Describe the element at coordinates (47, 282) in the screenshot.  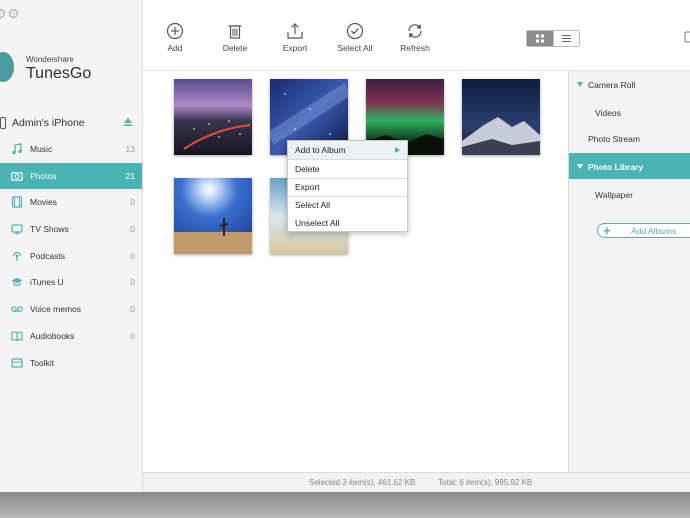
I see `sidebar-item-label: iTunes U` at that location.